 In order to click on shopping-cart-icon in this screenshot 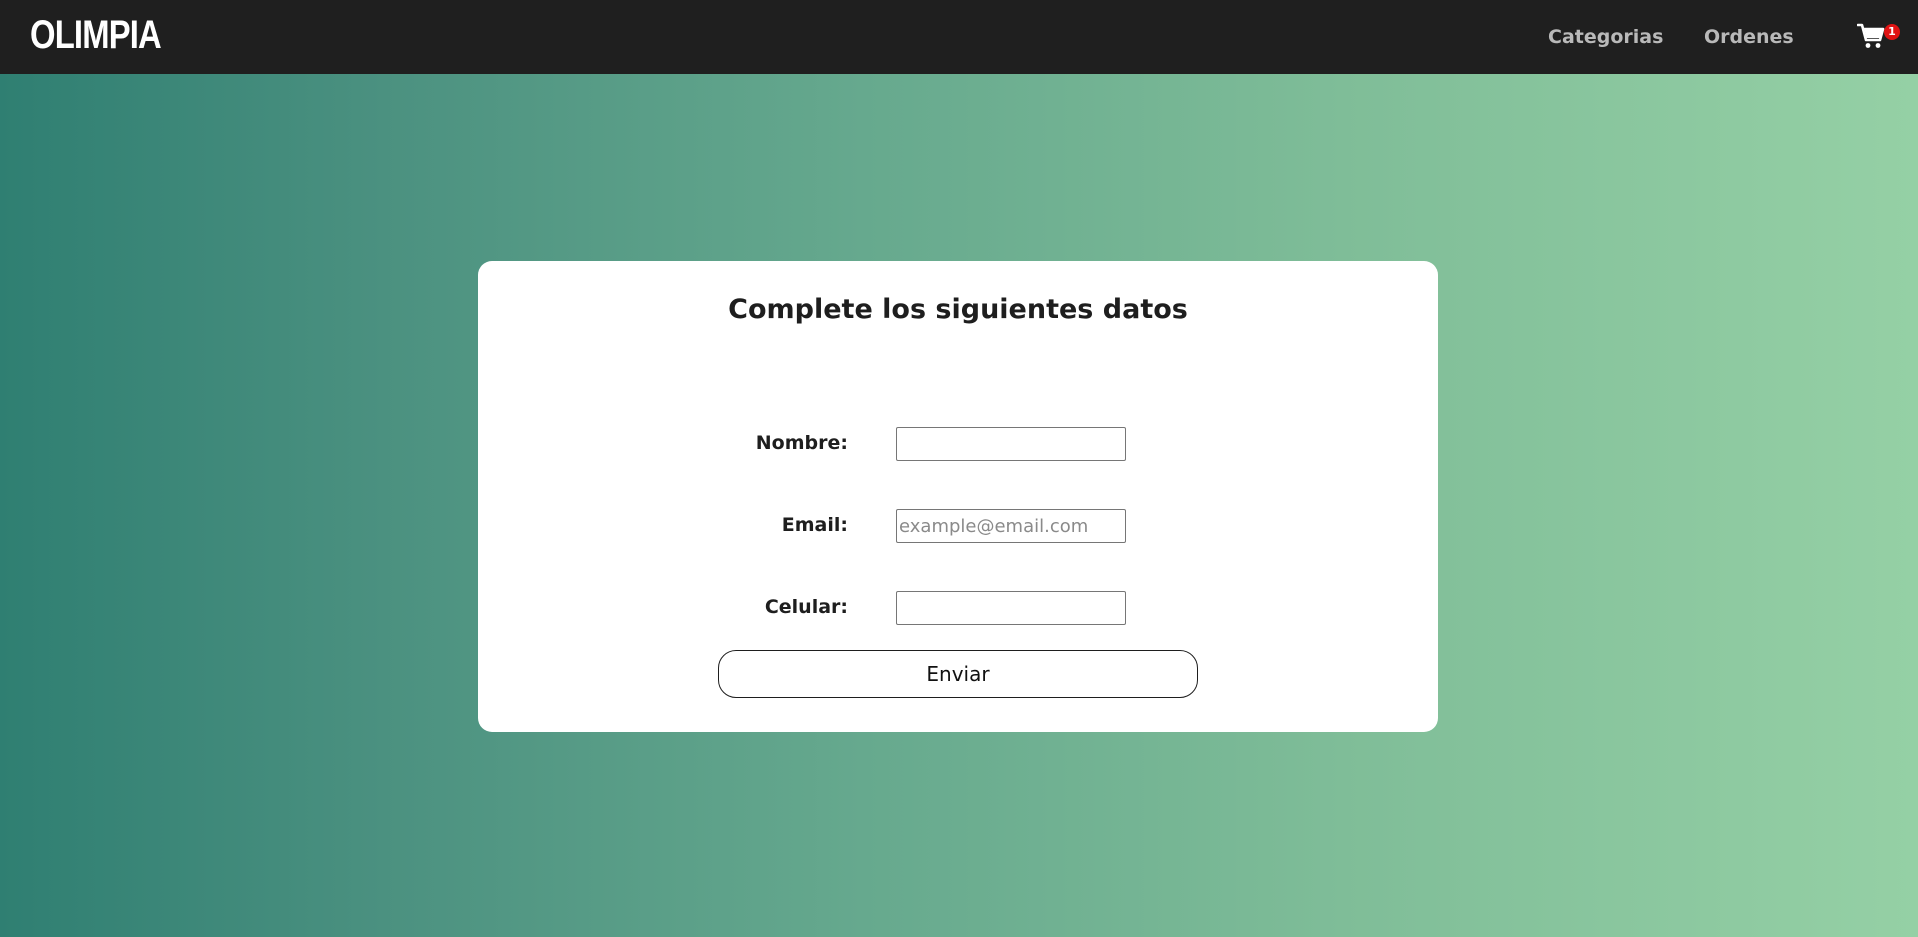, I will do `click(1871, 35)`.